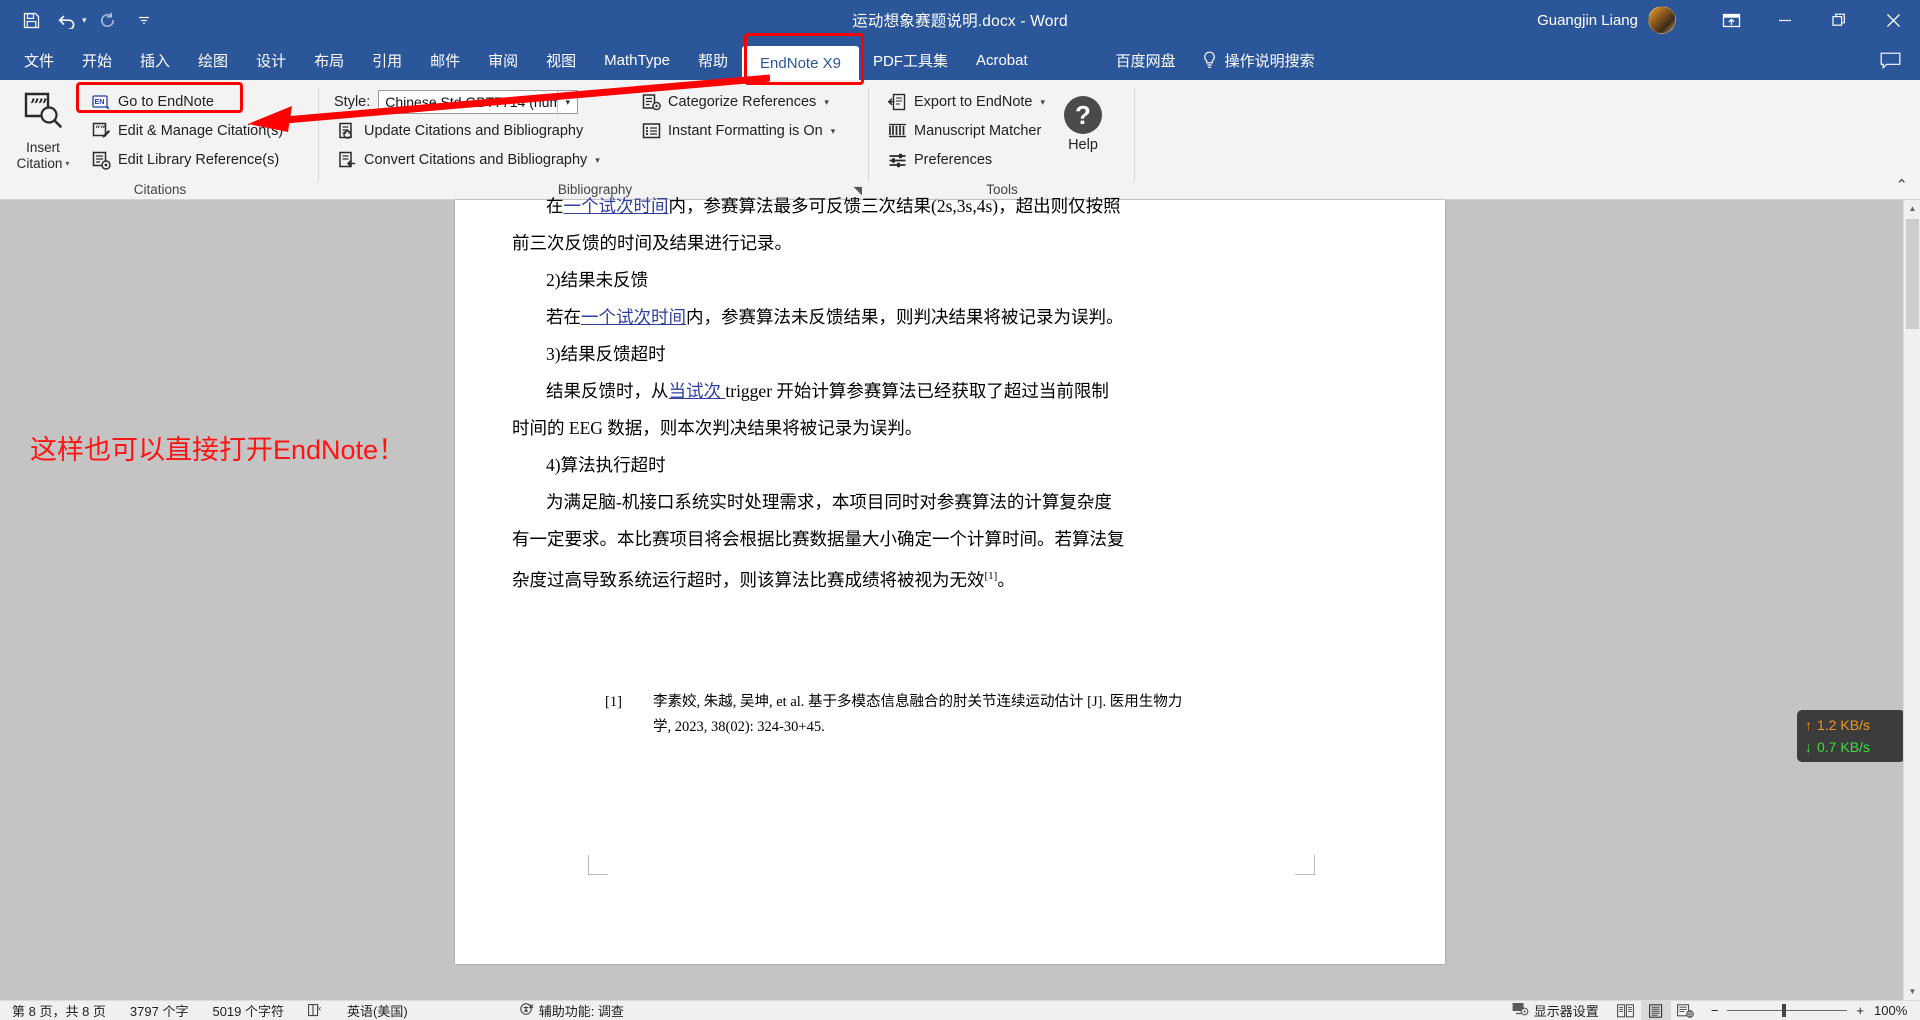 The height and width of the screenshot is (1020, 1920). I want to click on tab-draw: 绘图, so click(213, 60).